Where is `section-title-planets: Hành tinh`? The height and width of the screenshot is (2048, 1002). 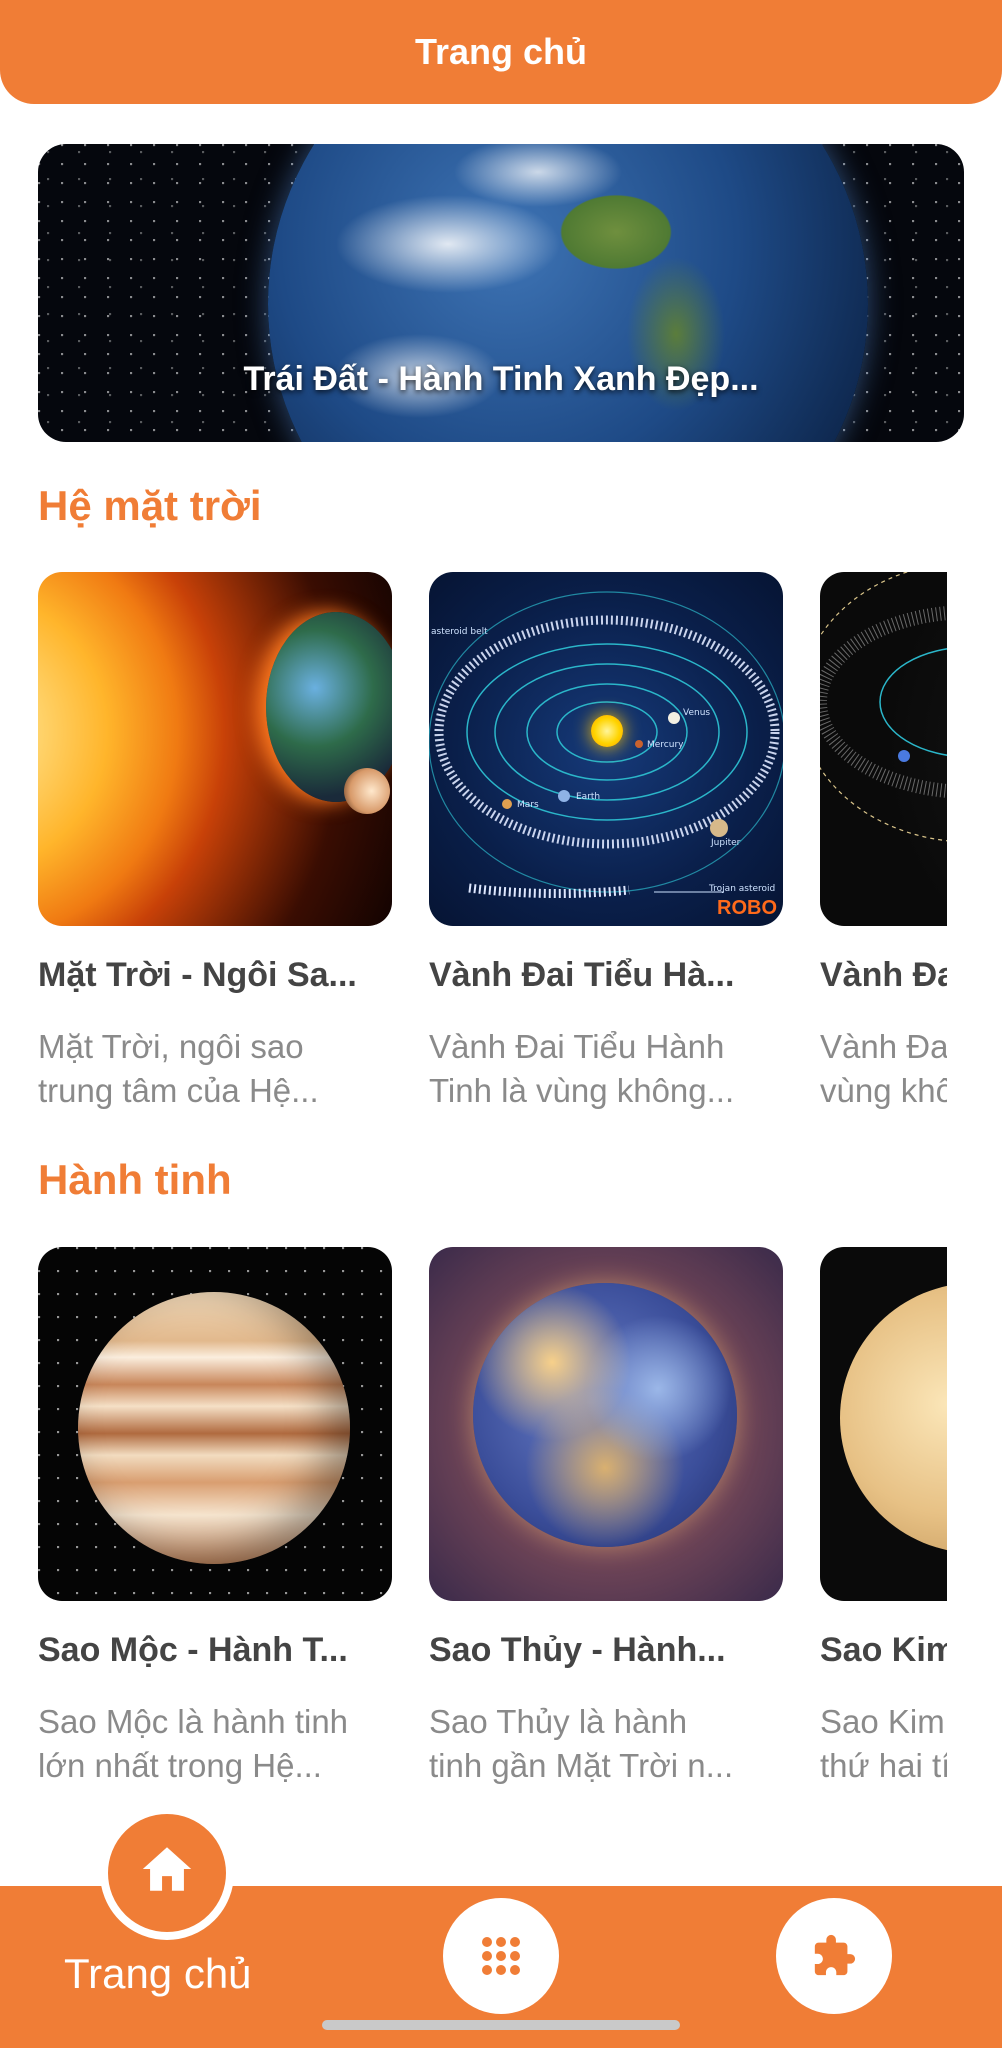 section-title-planets: Hành tinh is located at coordinates (135, 1179).